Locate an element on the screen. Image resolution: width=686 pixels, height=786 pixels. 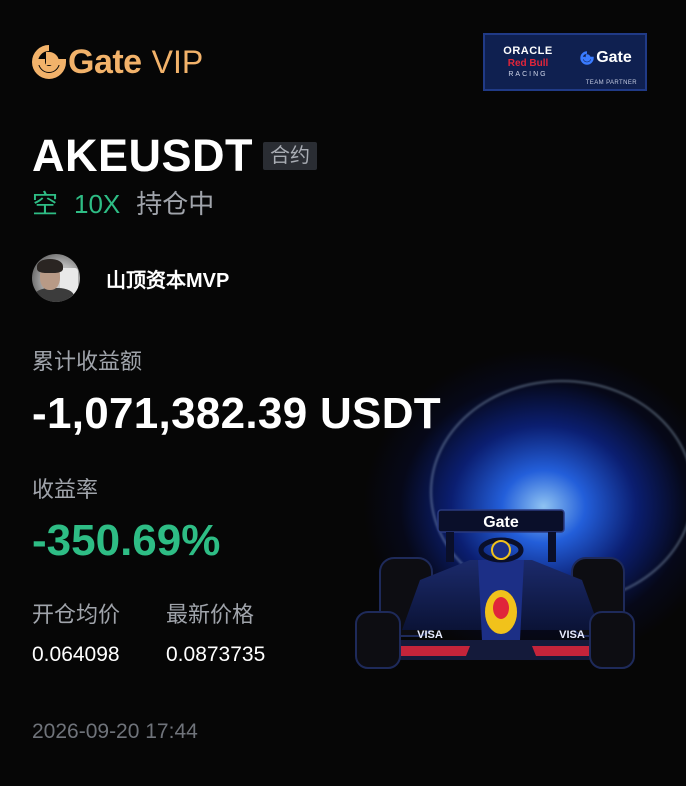
partner-gate-logo: Gate is located at coordinates (606, 58).